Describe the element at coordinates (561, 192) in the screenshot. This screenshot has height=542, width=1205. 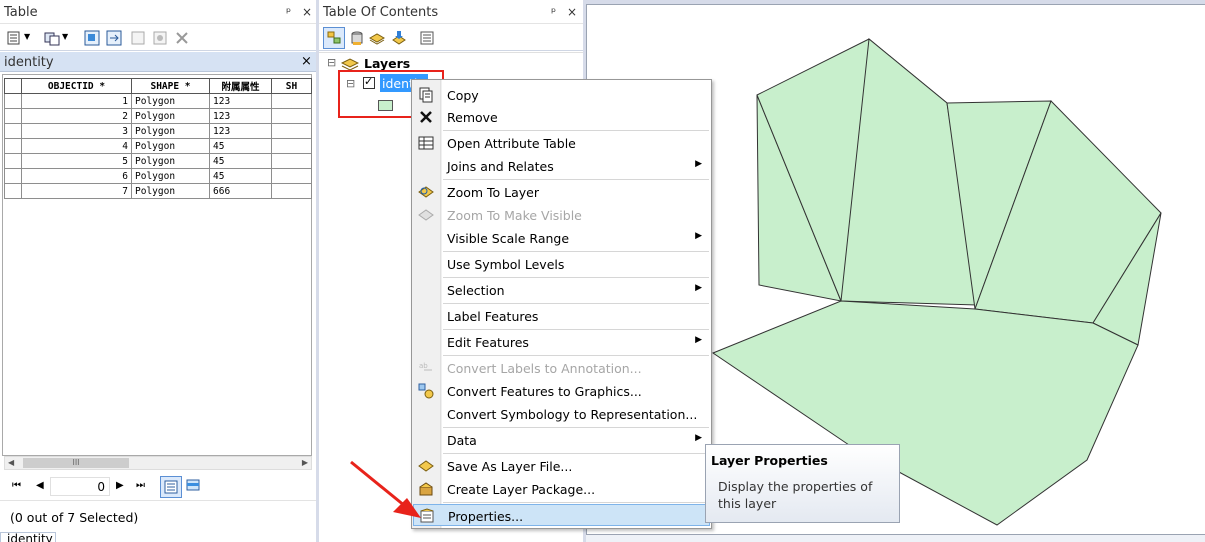
I see `menu-item-zoom-to-layer: Zoom To Layer` at that location.